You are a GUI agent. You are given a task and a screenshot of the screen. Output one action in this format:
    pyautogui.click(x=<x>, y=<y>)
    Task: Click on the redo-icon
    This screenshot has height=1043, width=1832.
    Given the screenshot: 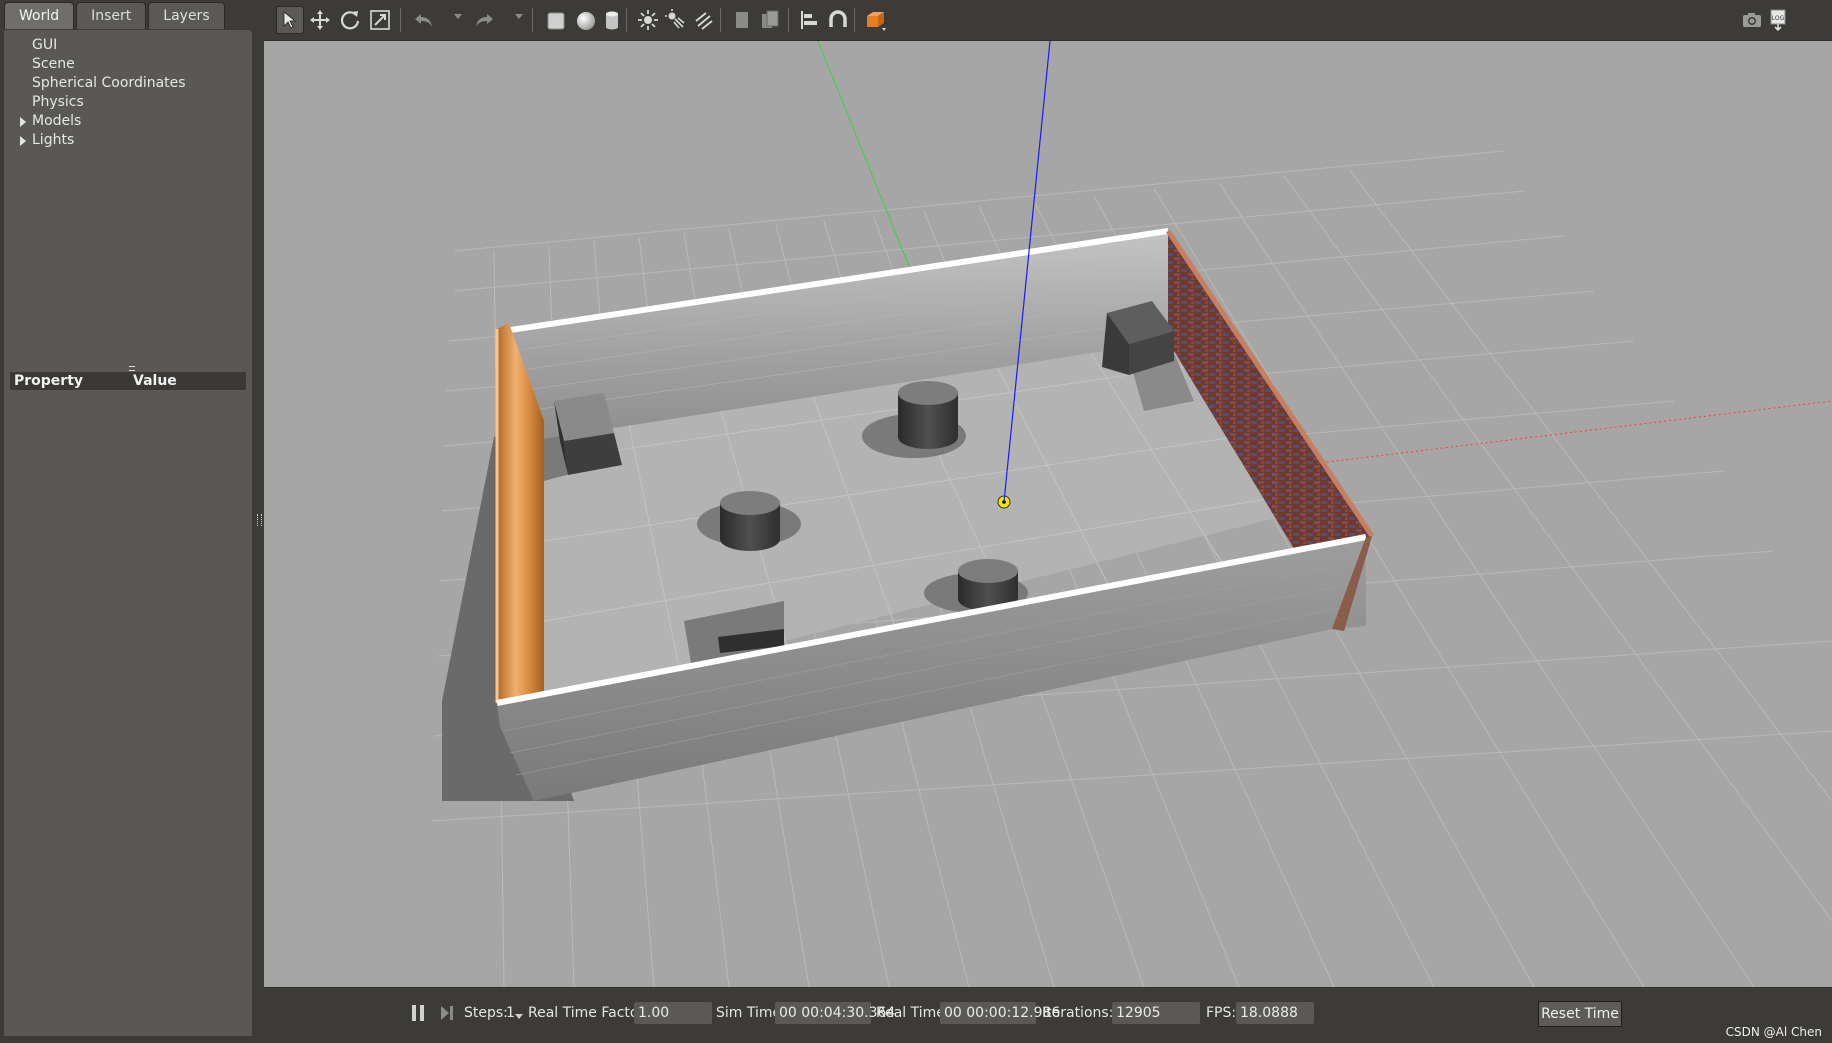 What is the action you would take?
    pyautogui.click(x=484, y=20)
    